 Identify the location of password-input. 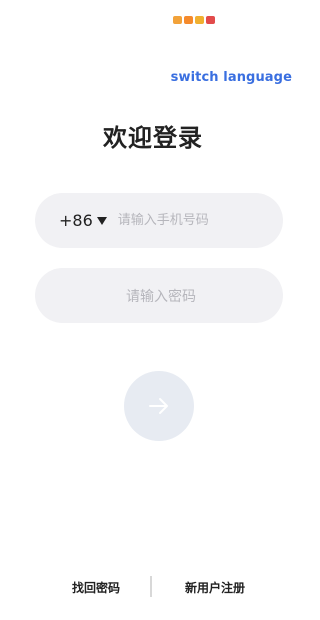
(161, 296).